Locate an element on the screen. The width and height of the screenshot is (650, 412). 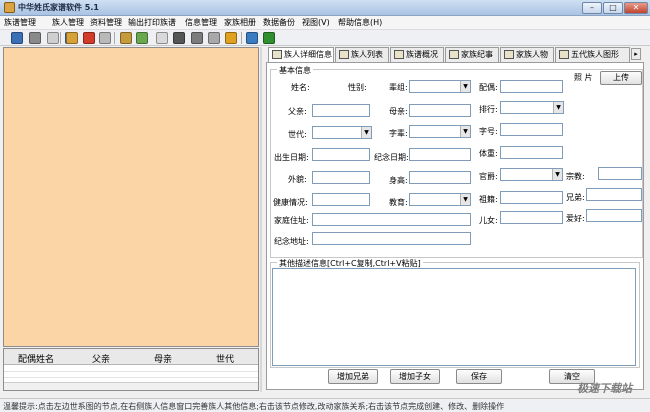
watermark-text: 极速下载站 is located at coordinates (604, 388).